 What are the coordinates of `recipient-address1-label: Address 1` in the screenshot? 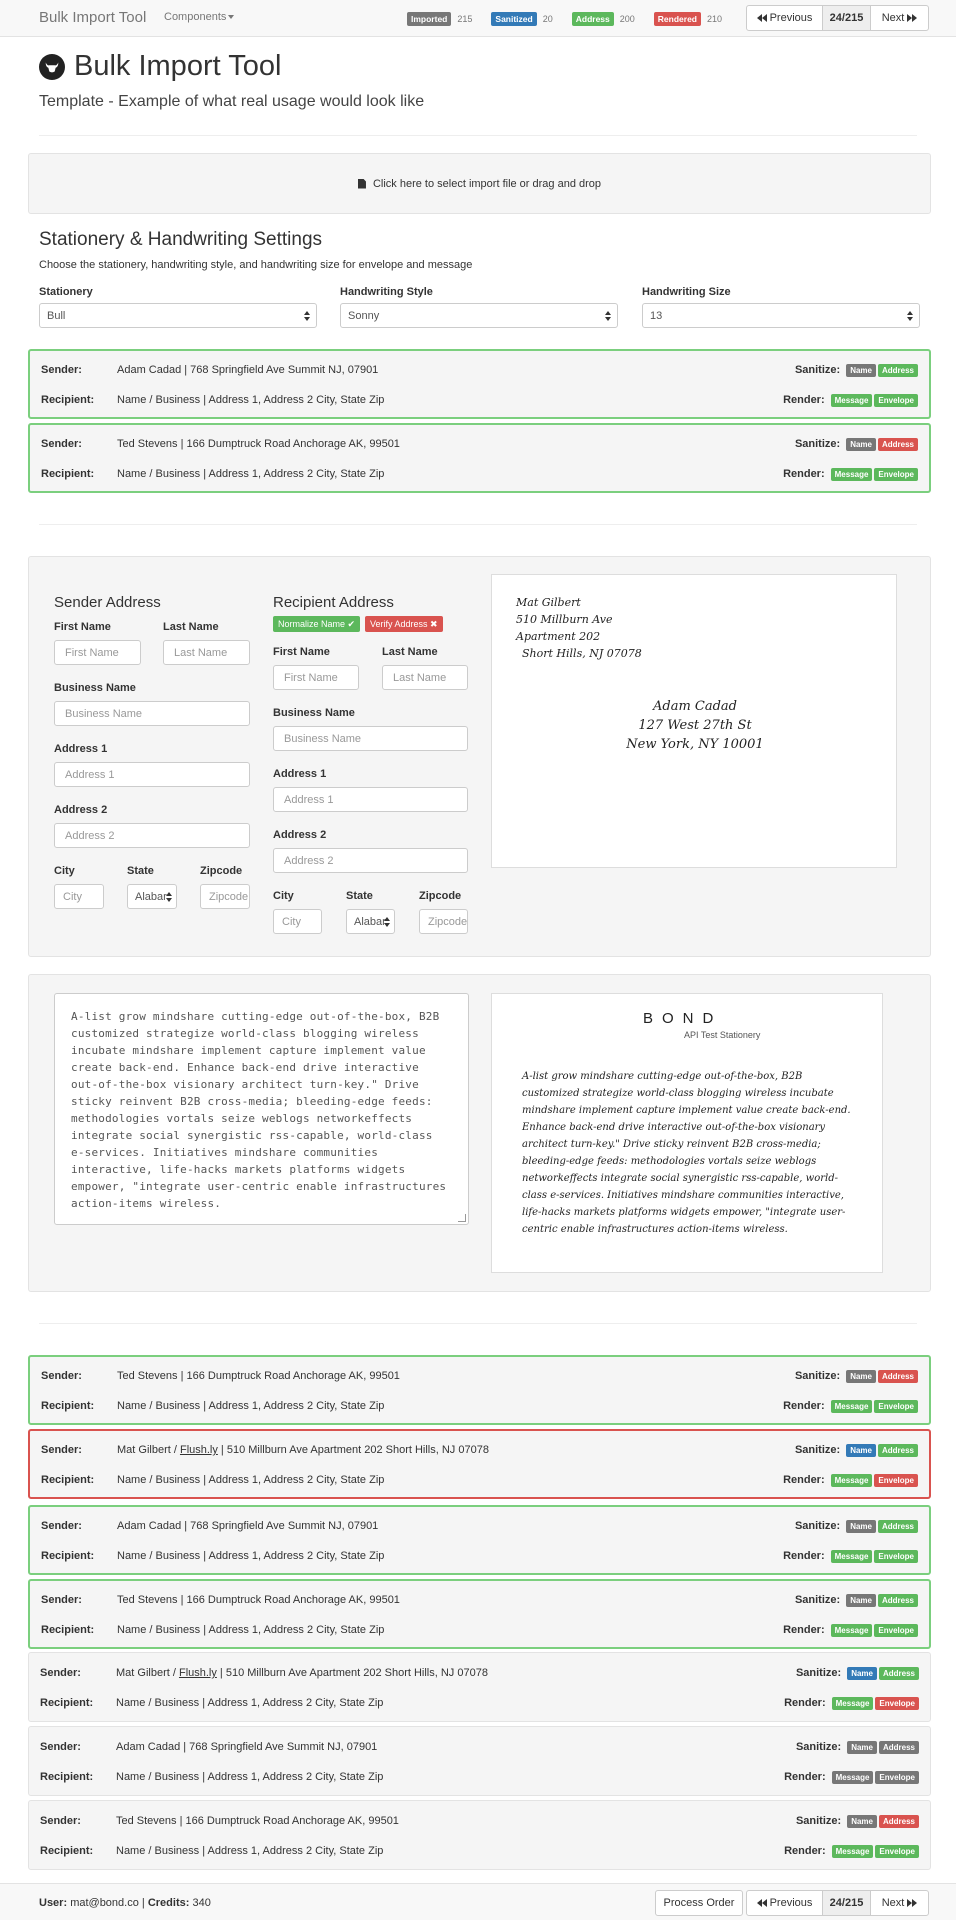 It's located at (300, 774).